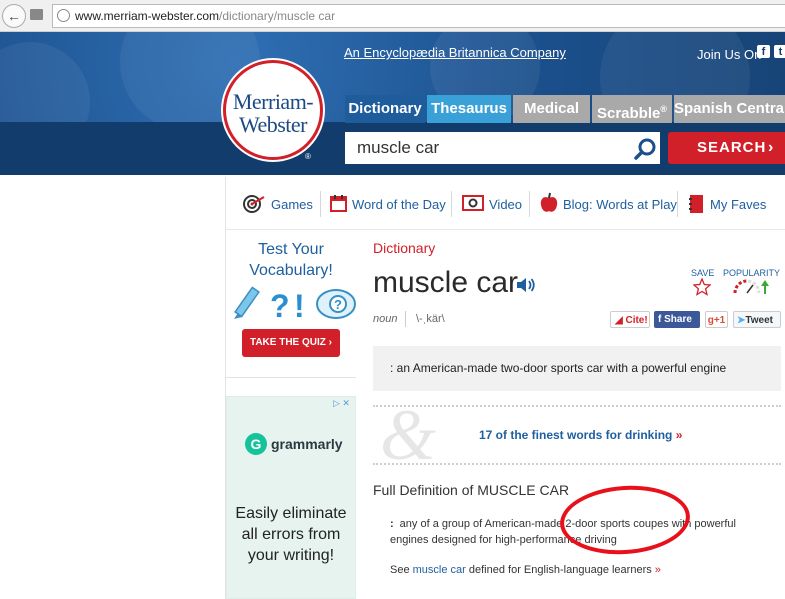 The height and width of the screenshot is (599, 785). What do you see at coordinates (344, 403) in the screenshot?
I see `ad-choices-icon: ▷ ✕` at bounding box center [344, 403].